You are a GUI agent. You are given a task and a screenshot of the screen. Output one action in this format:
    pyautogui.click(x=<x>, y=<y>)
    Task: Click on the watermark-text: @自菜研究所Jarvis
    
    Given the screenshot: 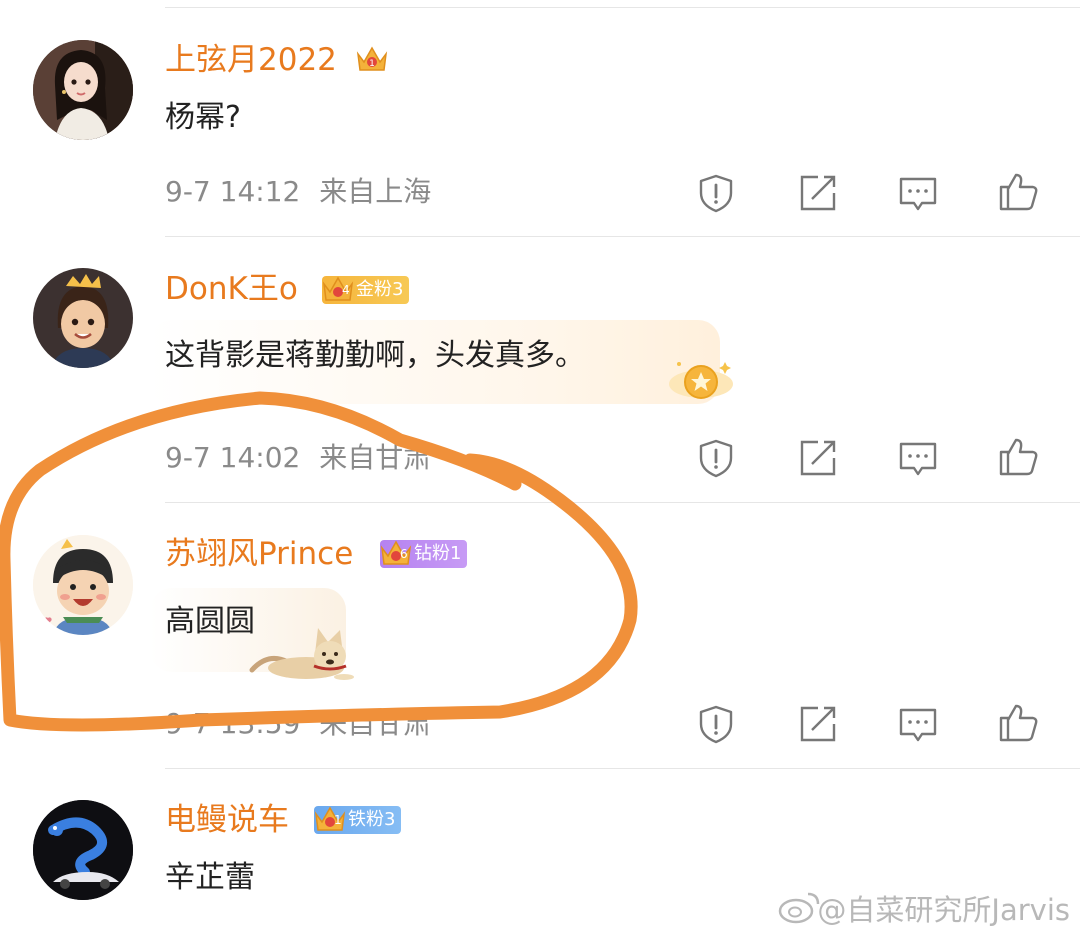 What is the action you would take?
    pyautogui.click(x=943, y=910)
    